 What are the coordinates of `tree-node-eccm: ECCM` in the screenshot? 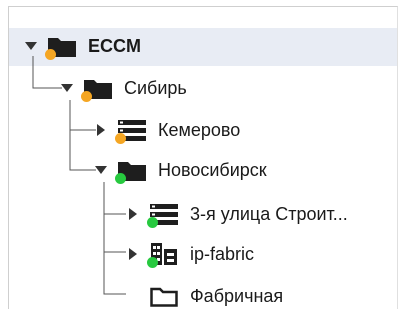 It's located at (82, 46).